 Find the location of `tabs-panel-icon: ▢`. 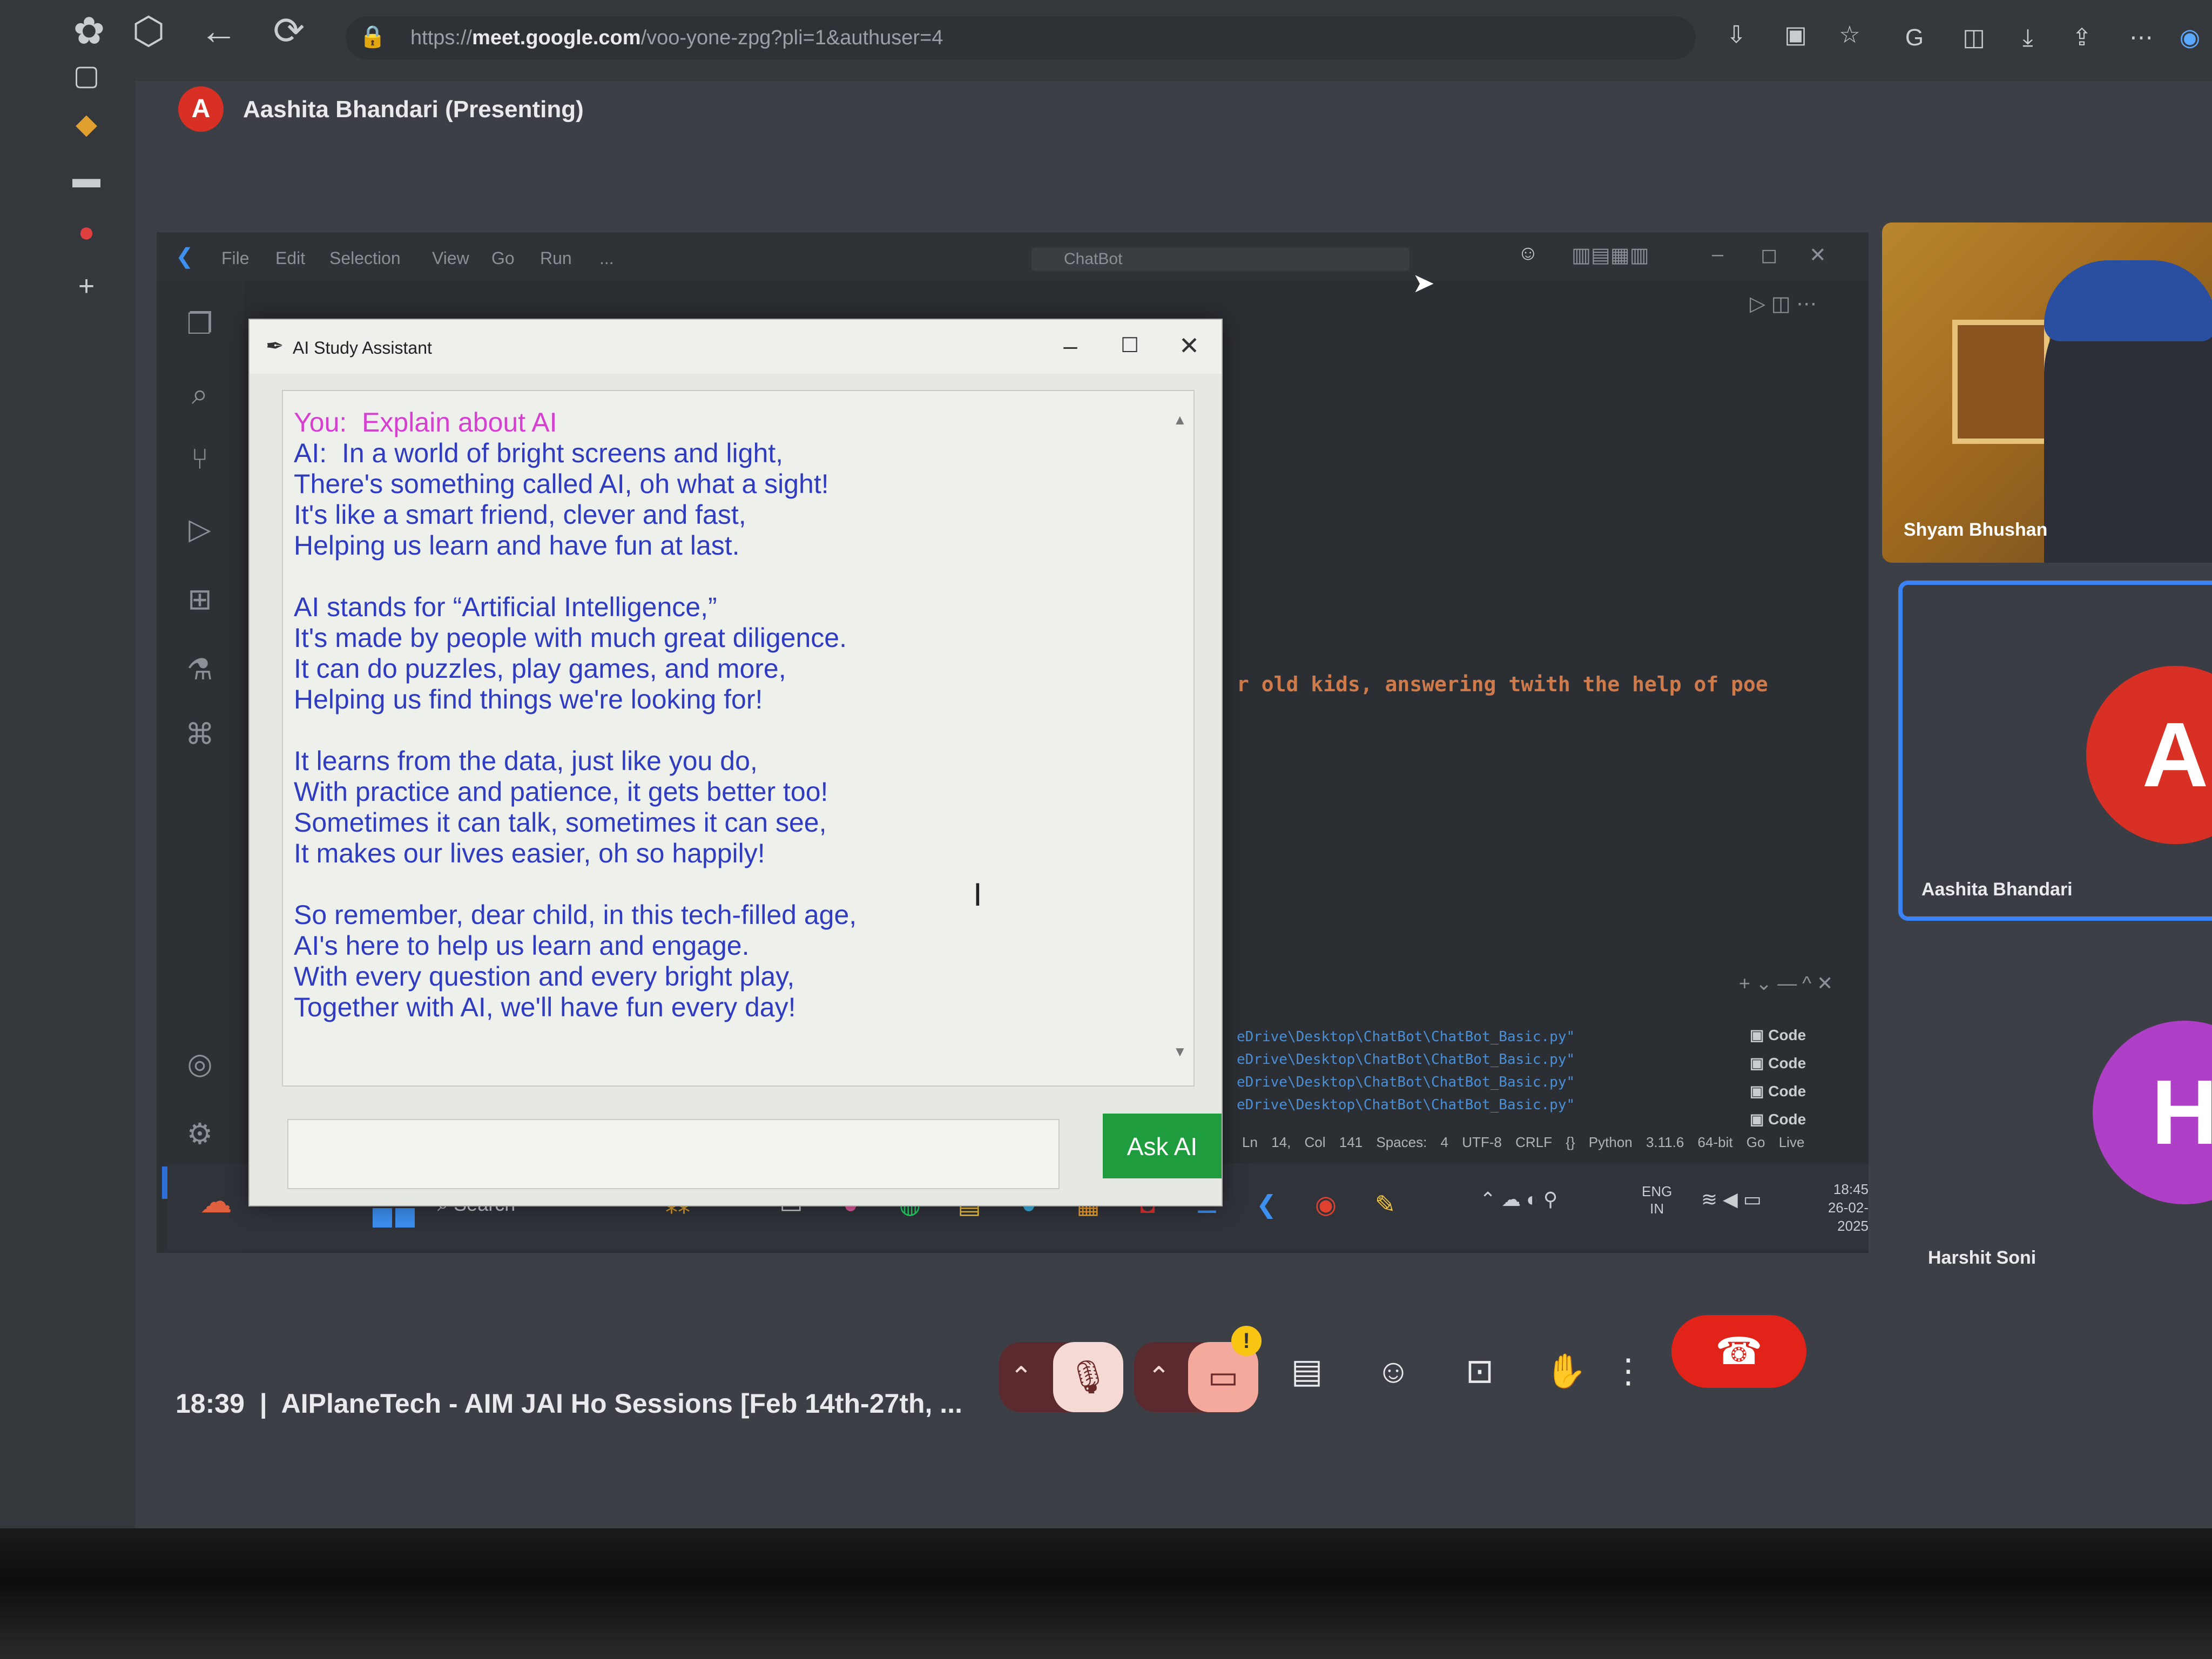

tabs-panel-icon: ▢ is located at coordinates (86, 75).